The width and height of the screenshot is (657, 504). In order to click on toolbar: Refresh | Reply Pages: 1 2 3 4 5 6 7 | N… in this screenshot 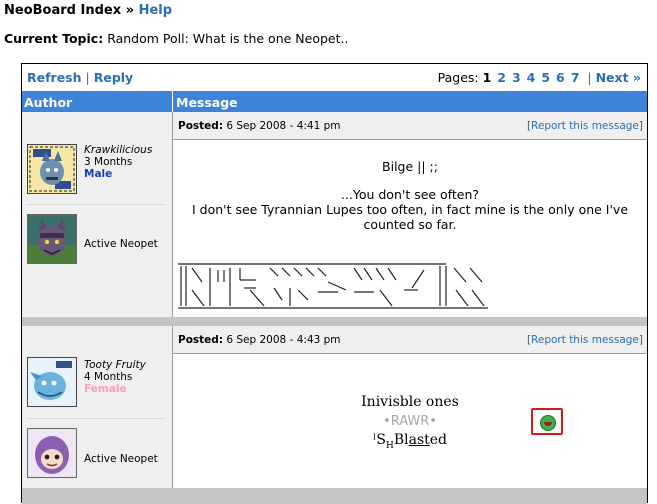, I will do `click(334, 77)`.